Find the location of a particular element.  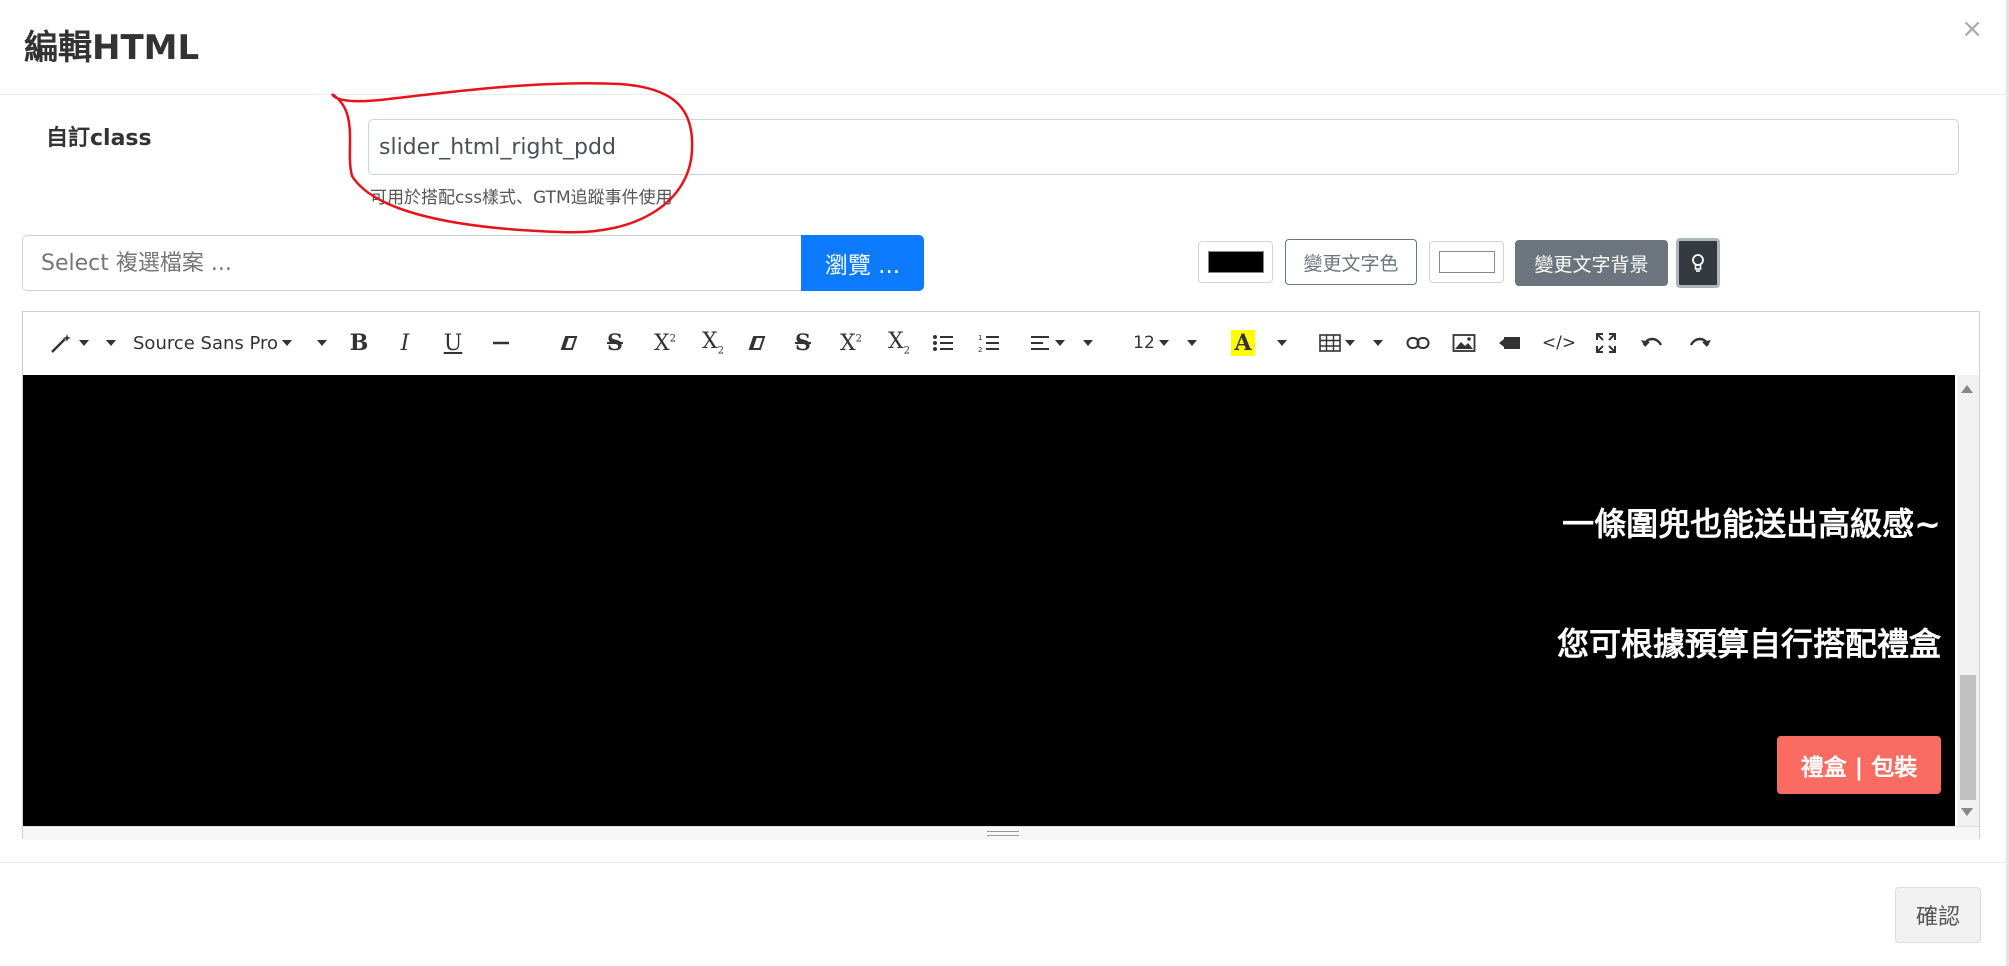

ordered-list-button: 1 2 is located at coordinates (989, 343).